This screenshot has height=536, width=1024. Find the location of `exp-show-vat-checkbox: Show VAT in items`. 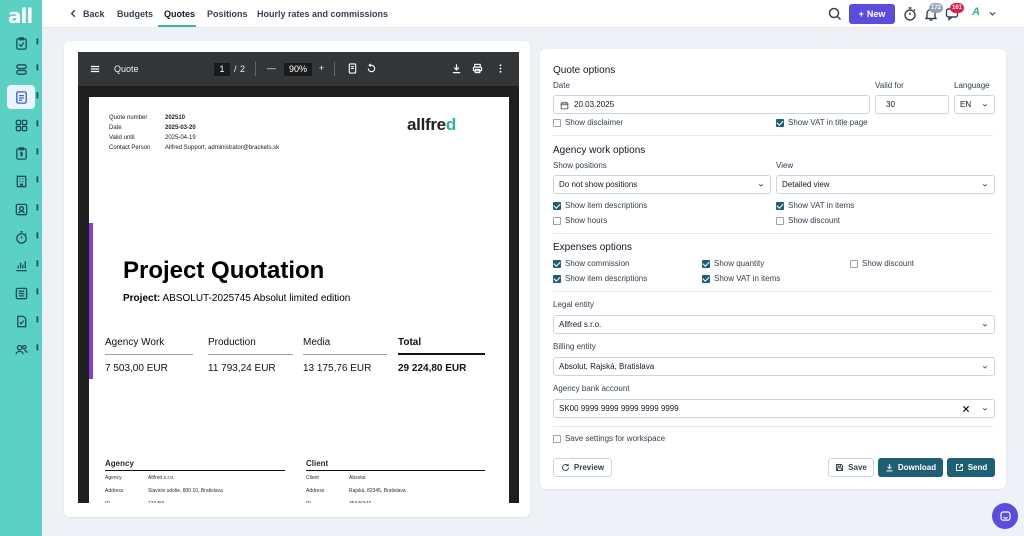

exp-show-vat-checkbox: Show VAT in items is located at coordinates (741, 278).